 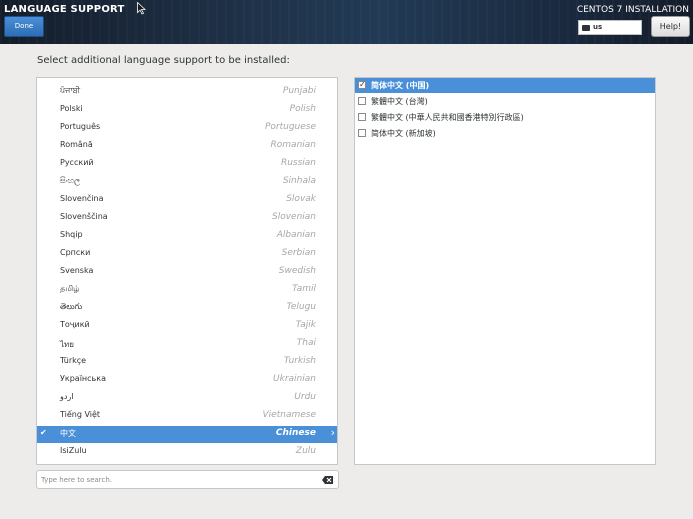 What do you see at coordinates (187, 398) in the screenshot?
I see `language-row: اردو Urdu` at bounding box center [187, 398].